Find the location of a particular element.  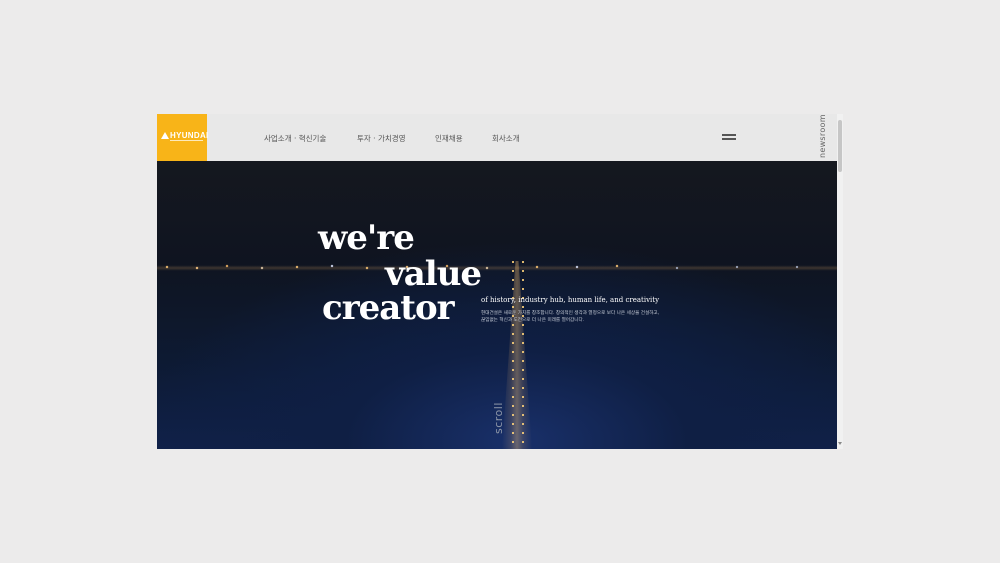

bridge-lights-left is located at coordinates (513, 355).